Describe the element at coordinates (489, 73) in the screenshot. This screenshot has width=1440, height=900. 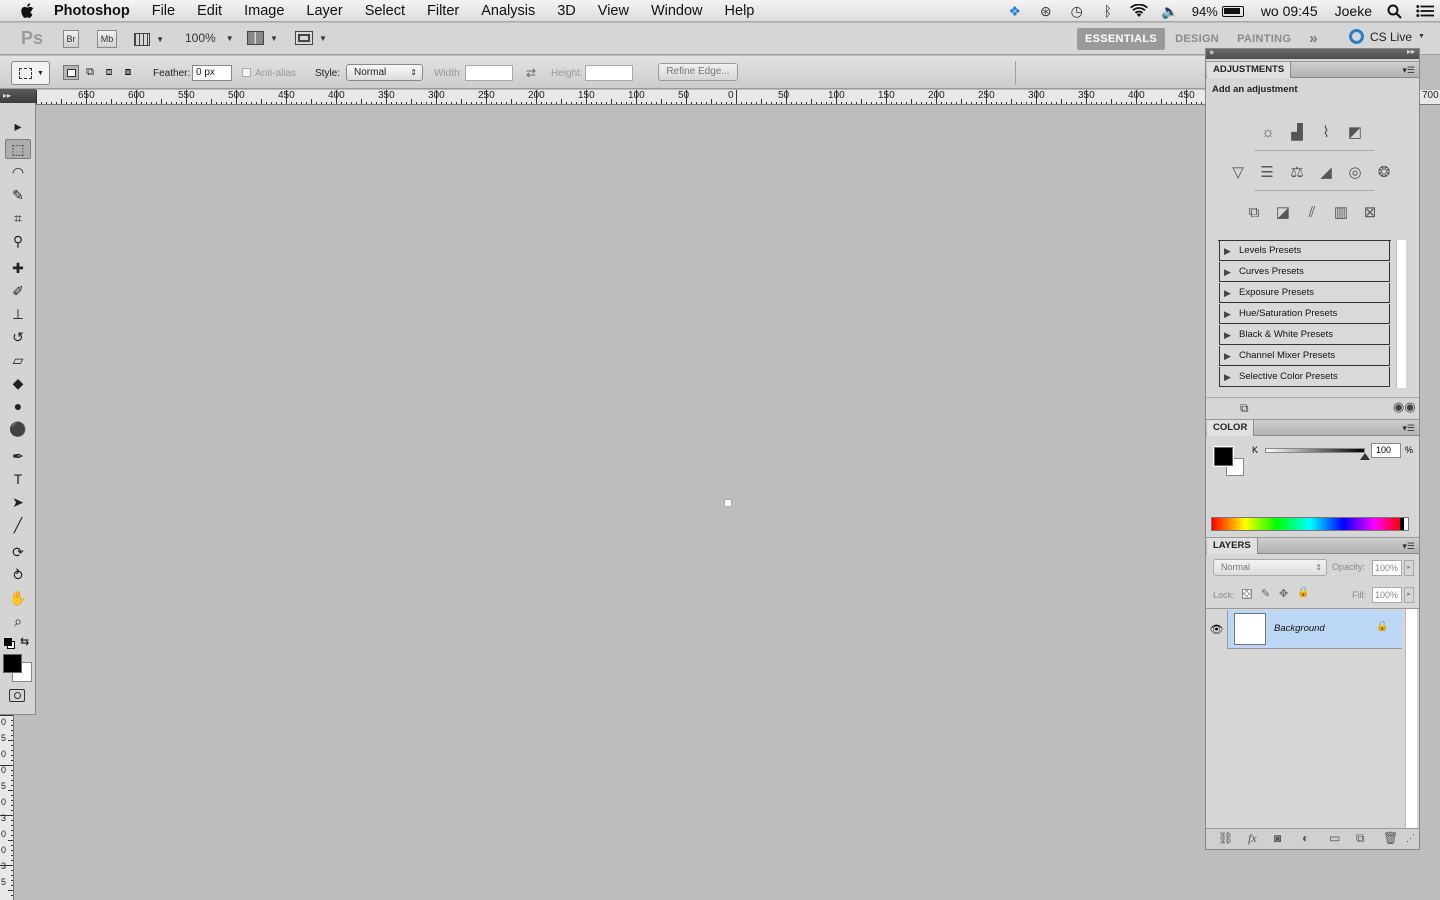
I see `width-input` at that location.